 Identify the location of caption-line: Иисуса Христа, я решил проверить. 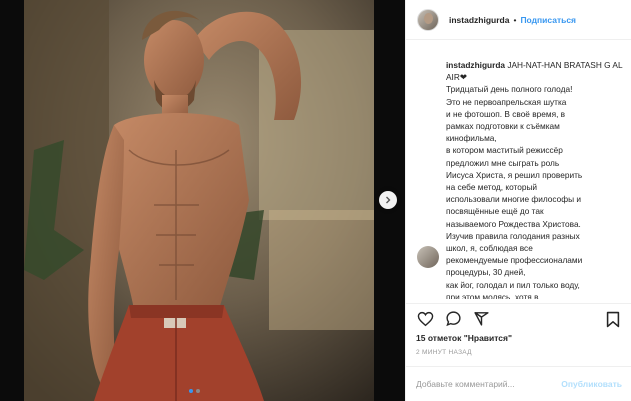
(514, 174).